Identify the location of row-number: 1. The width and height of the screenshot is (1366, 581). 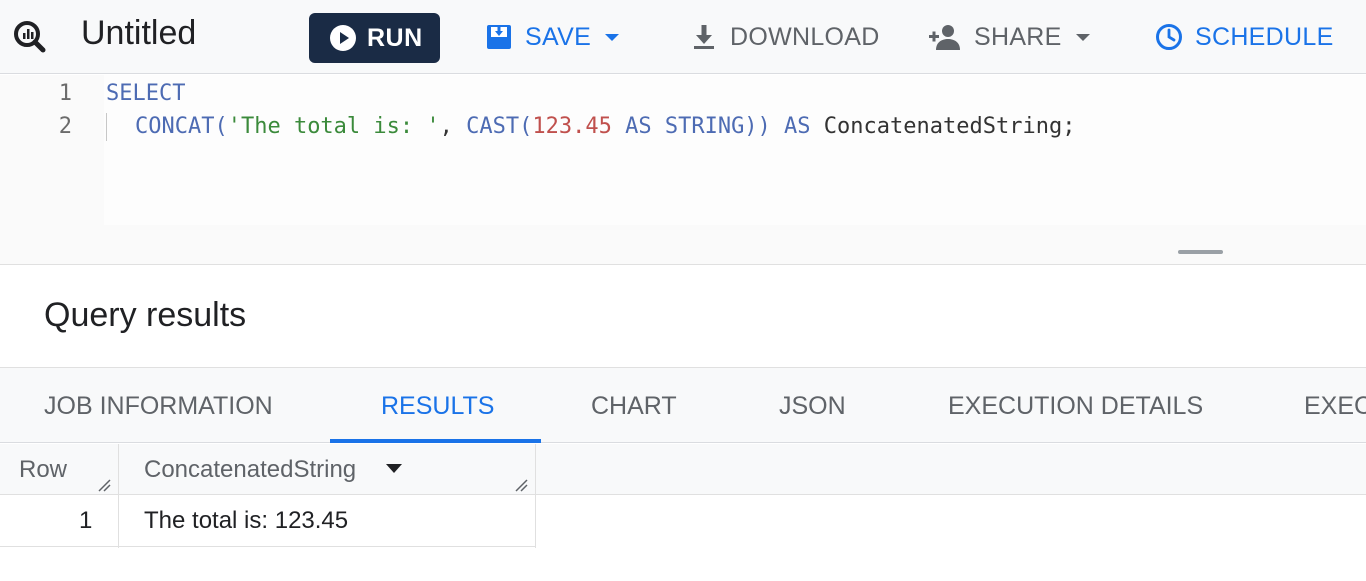
(86, 520).